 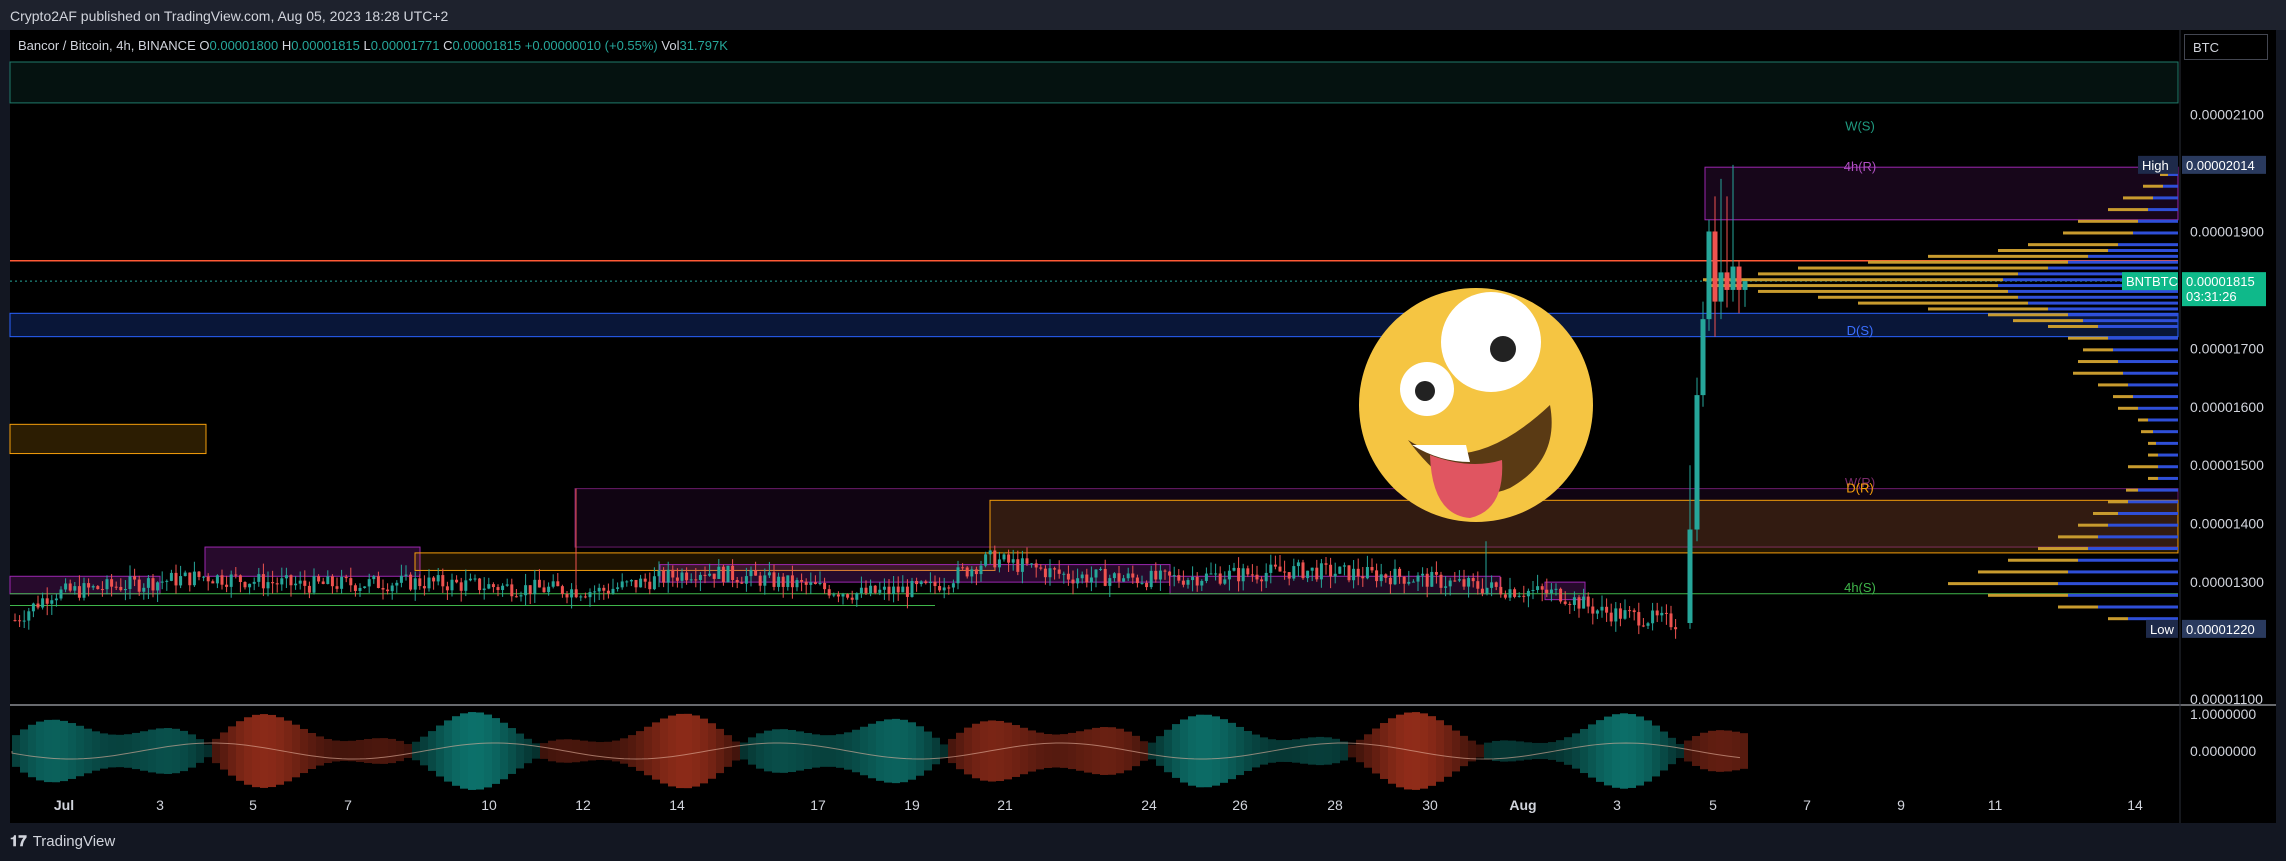 I want to click on x-tick-label: 28, so click(x=1335, y=805).